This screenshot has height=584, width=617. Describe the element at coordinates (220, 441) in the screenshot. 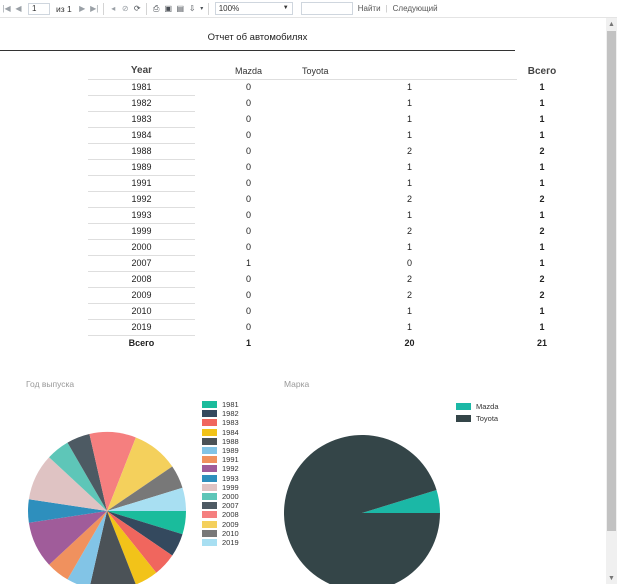

I see `legend-item: 1988` at that location.